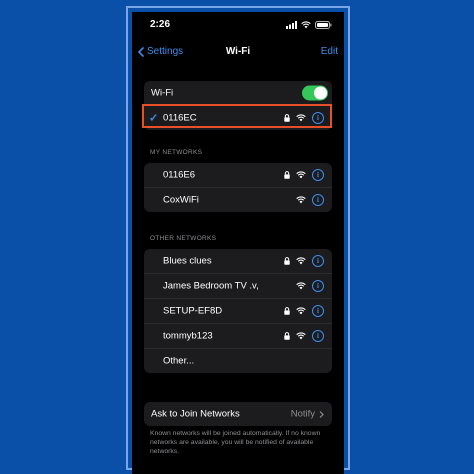 This screenshot has width=474, height=474. Describe the element at coordinates (238, 175) in the screenshot. I see `network-row: 0116E6 i` at that location.